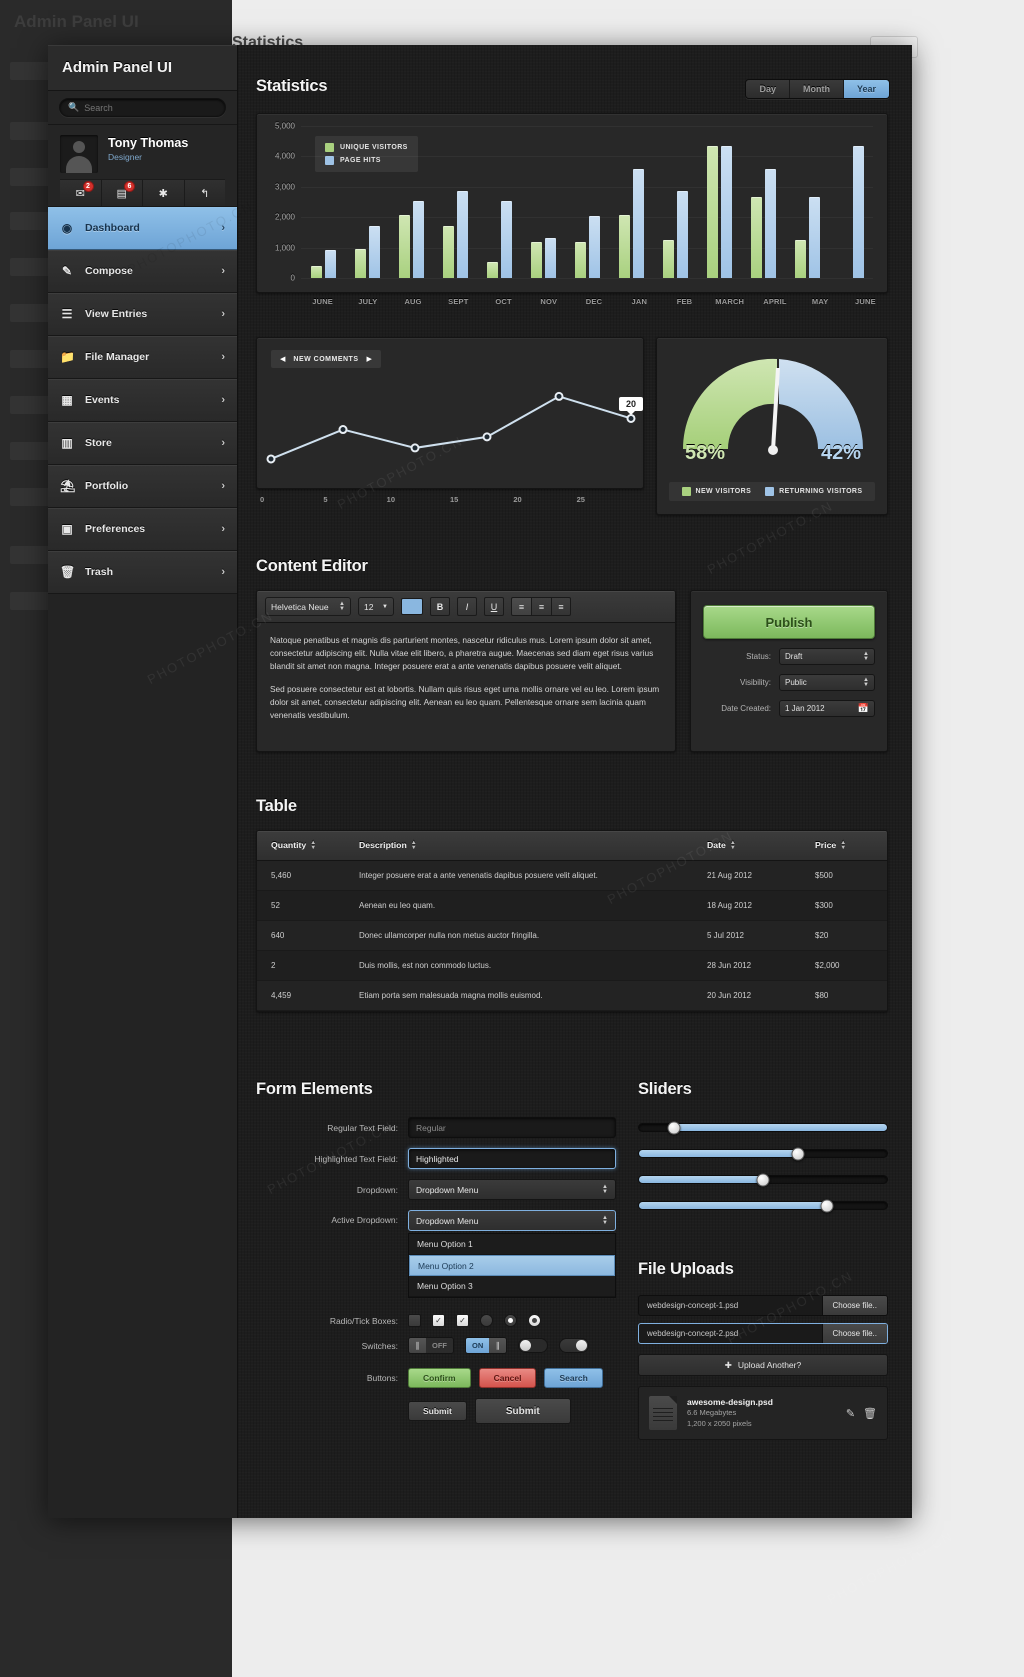 Image resolution: width=1024 pixels, height=1677 pixels. I want to click on toggle-on, so click(574, 1345).